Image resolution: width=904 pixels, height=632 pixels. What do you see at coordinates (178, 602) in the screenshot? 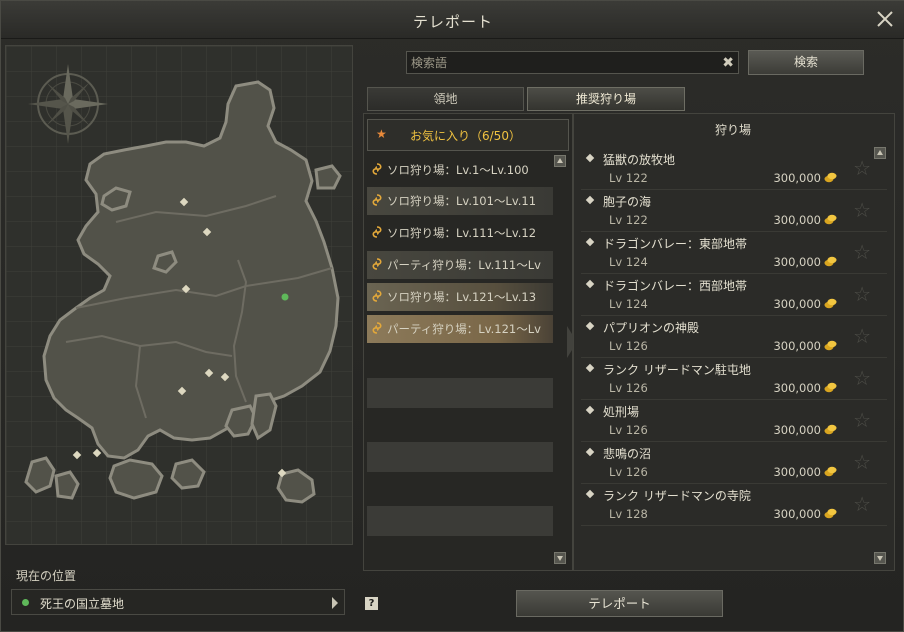
I see `current-location-box: 死王の国立墓地` at bounding box center [178, 602].